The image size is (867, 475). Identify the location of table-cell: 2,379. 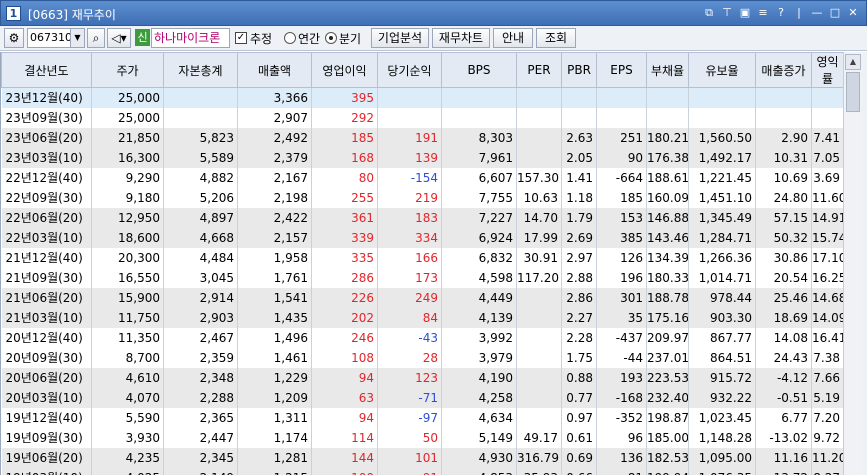
(274, 157).